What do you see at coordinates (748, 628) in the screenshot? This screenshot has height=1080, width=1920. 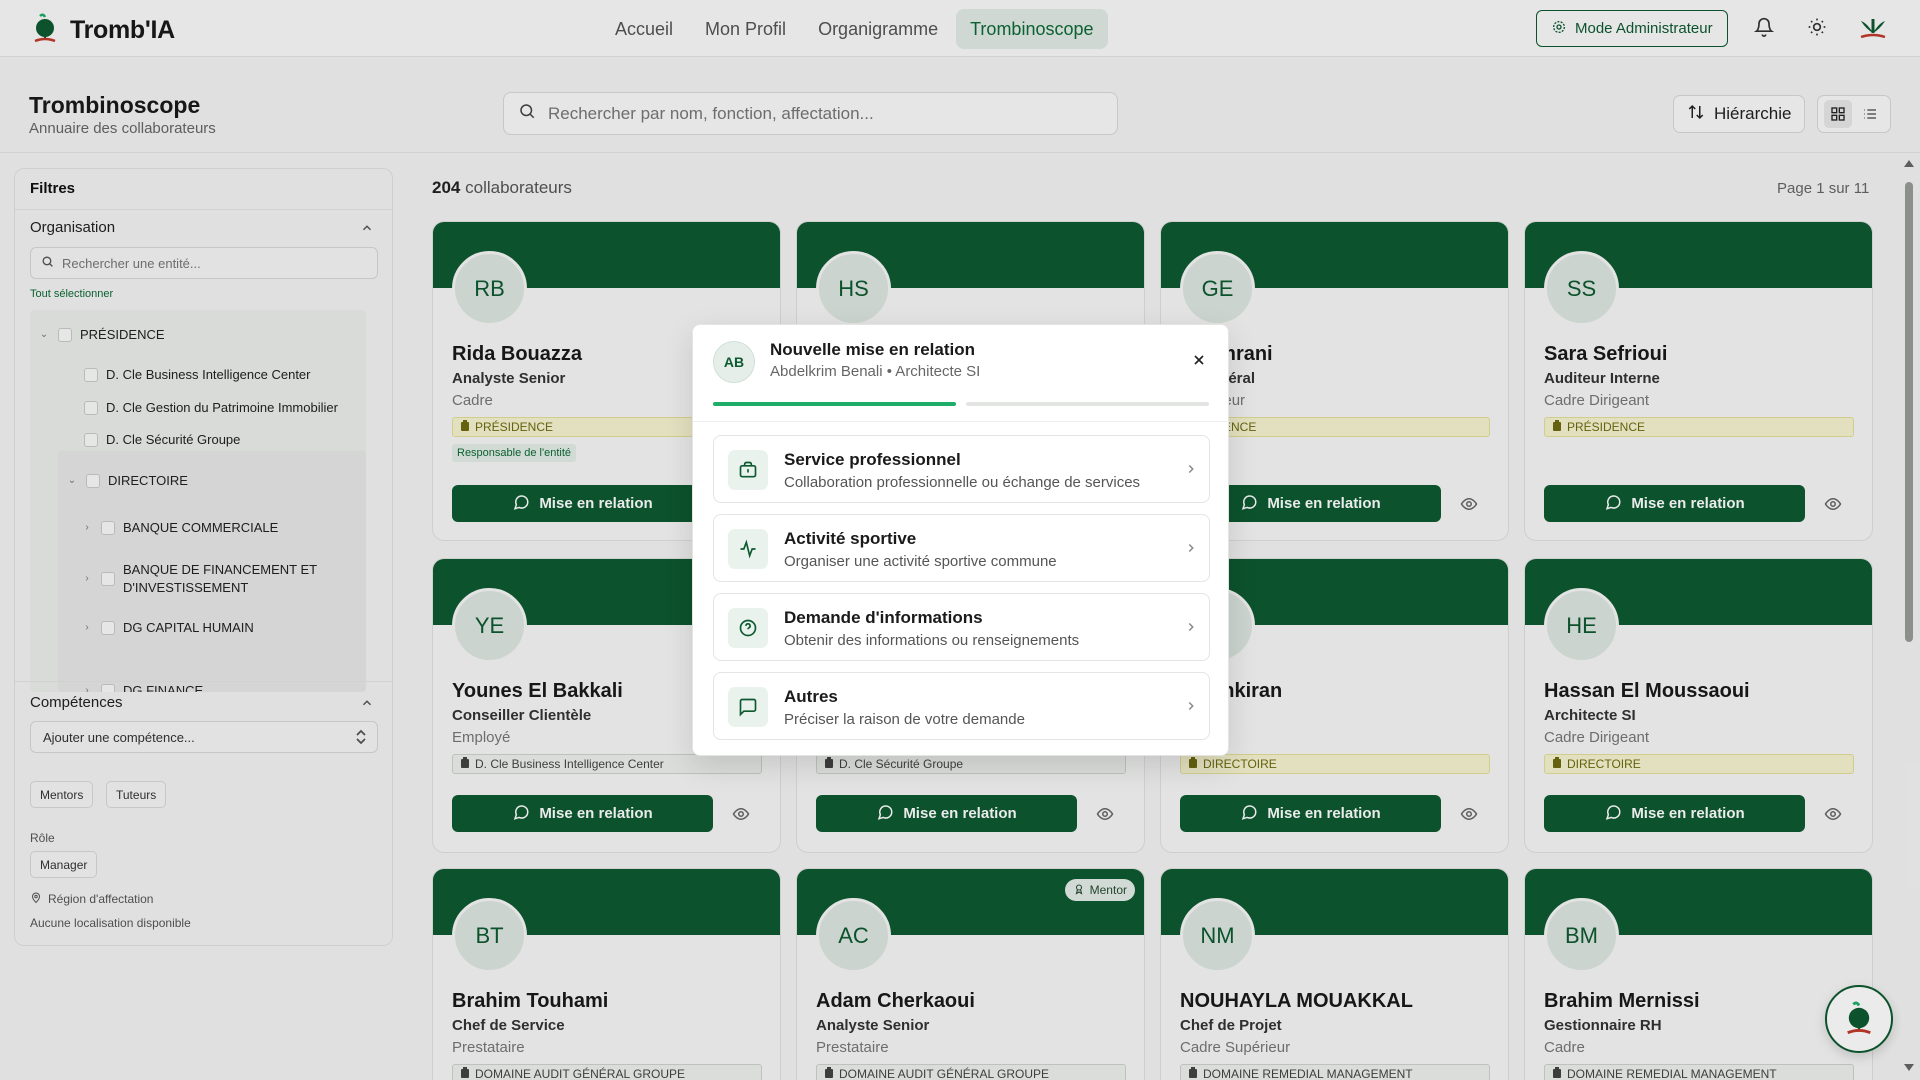 I see `help-circle-icon` at bounding box center [748, 628].